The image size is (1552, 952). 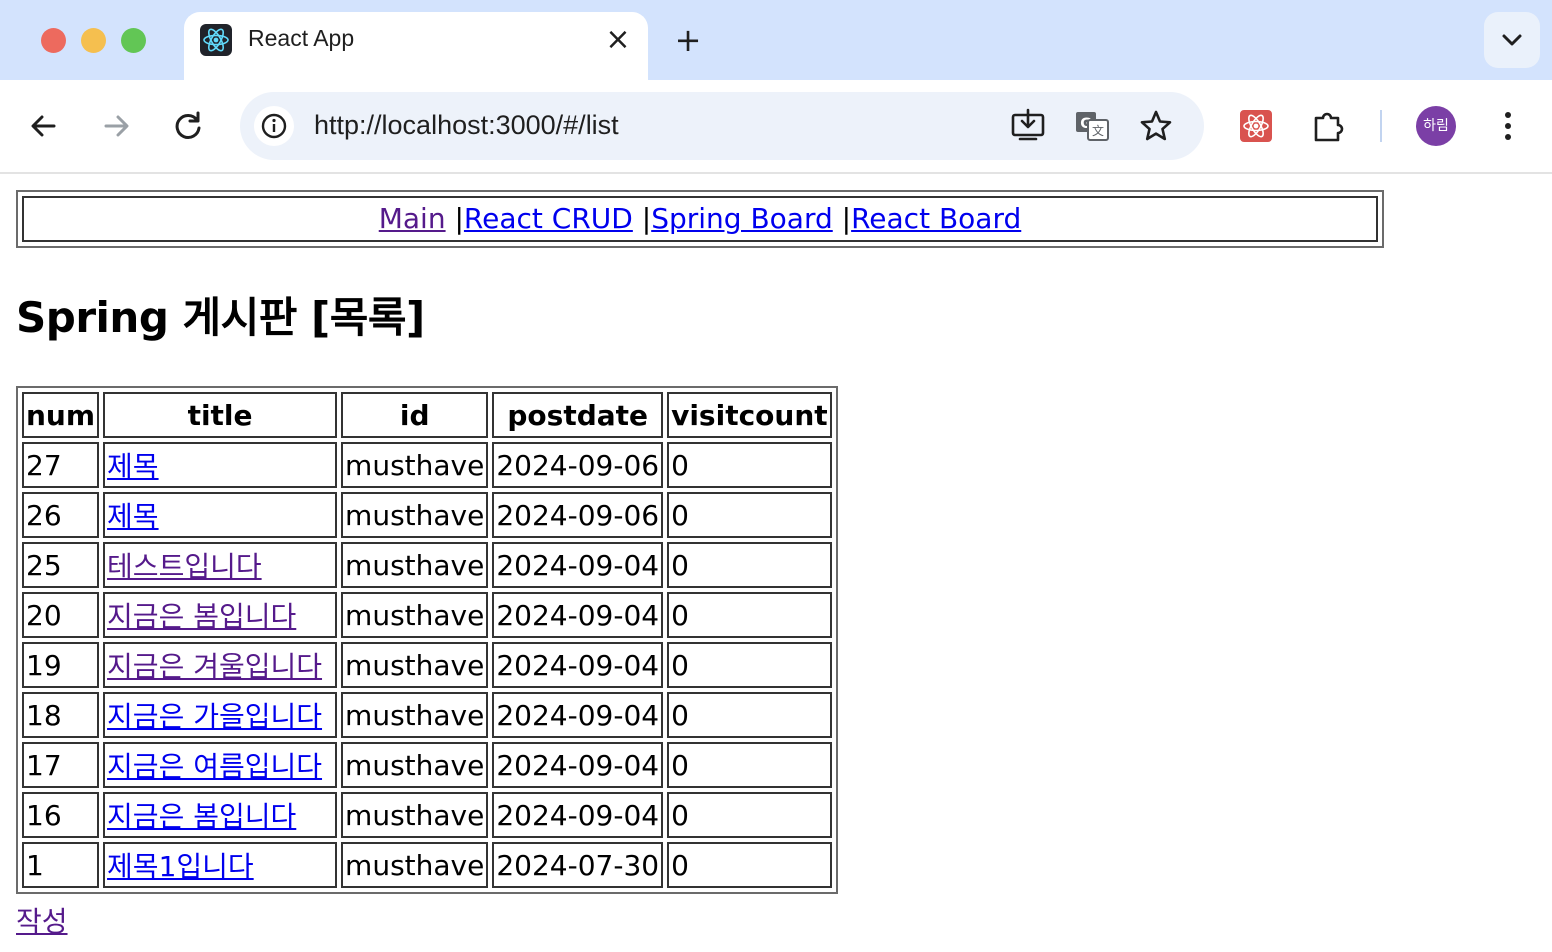 I want to click on table-header-row: num title id postdate visitcount, so click(x=427, y=415).